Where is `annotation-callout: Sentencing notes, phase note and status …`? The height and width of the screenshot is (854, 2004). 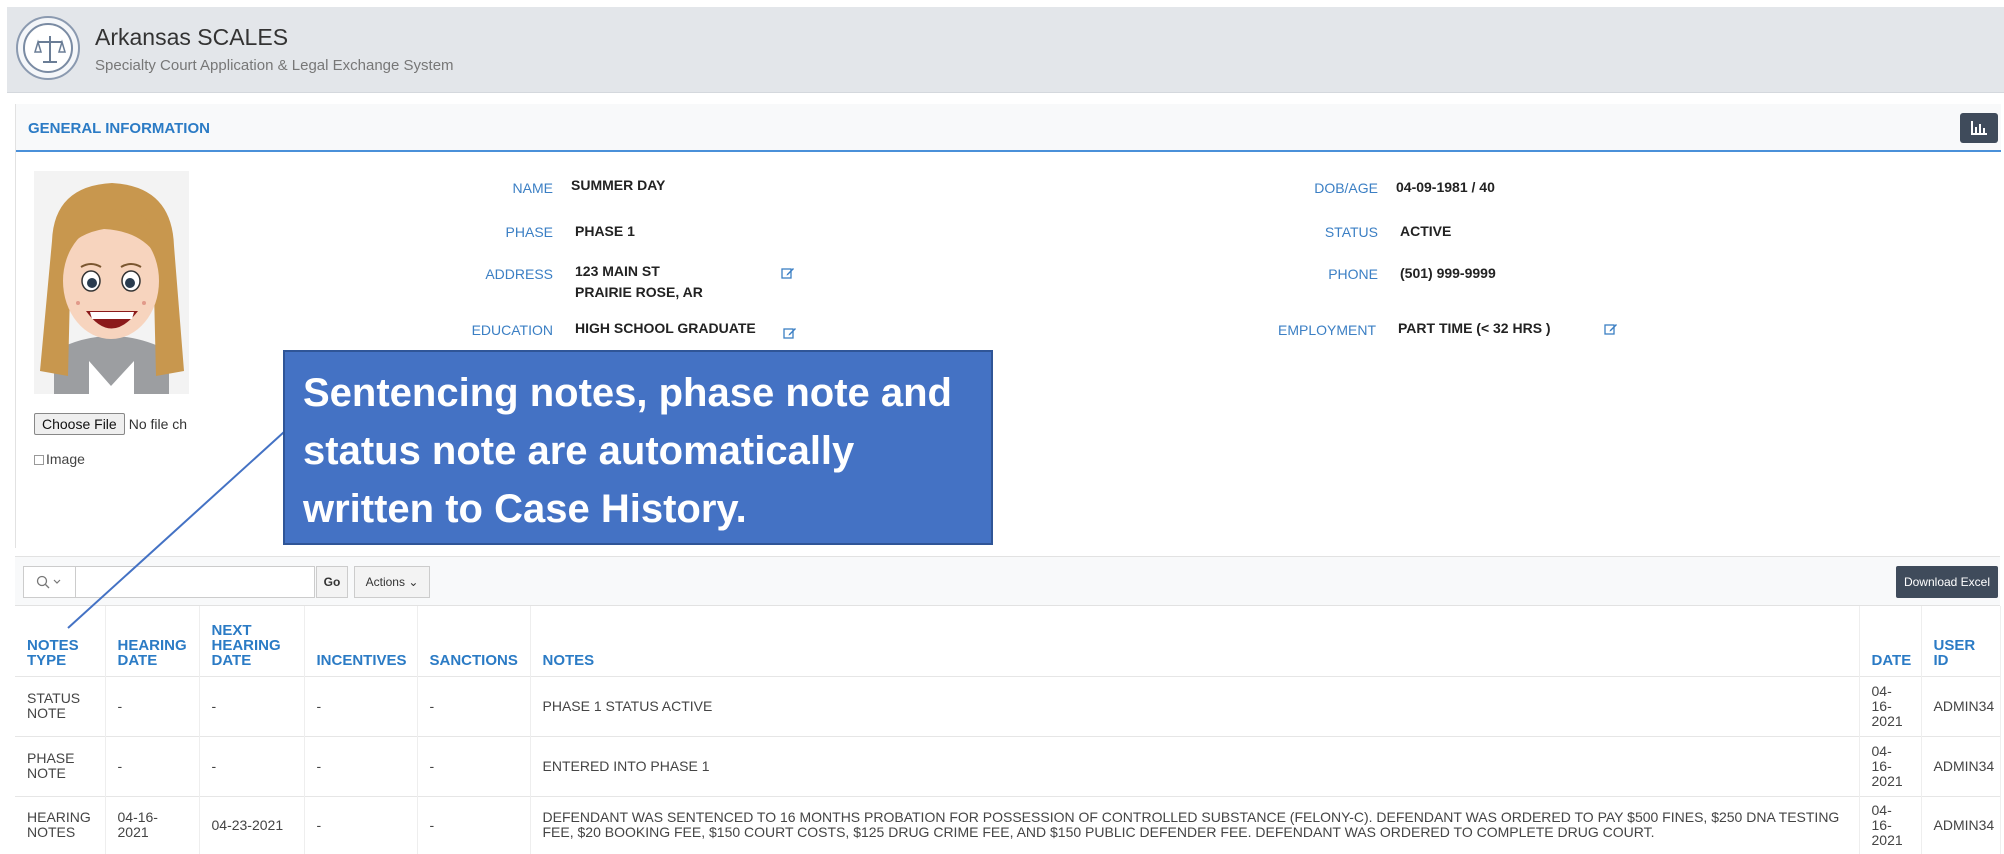 annotation-callout: Sentencing notes, phase note and status … is located at coordinates (638, 447).